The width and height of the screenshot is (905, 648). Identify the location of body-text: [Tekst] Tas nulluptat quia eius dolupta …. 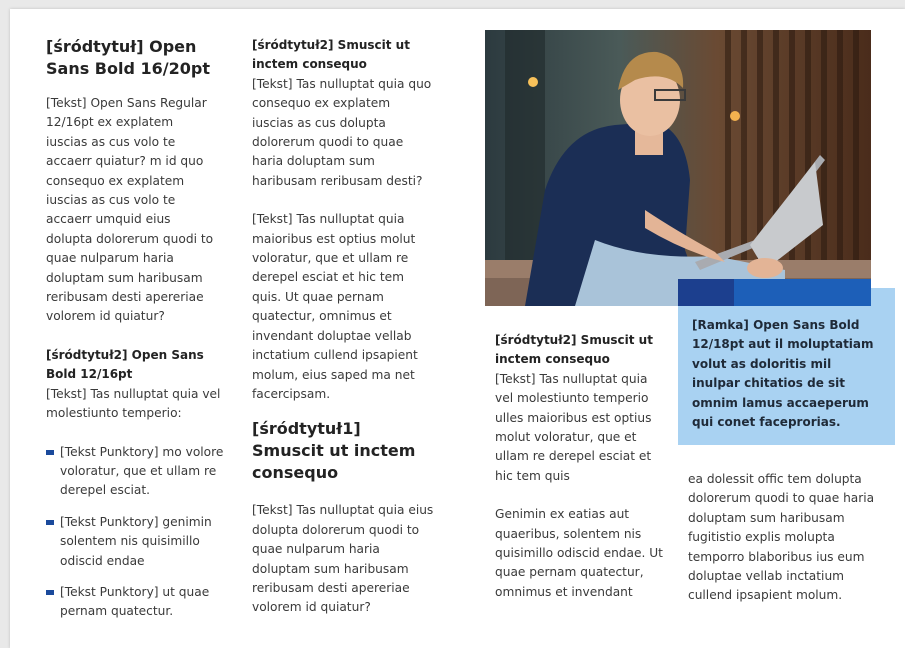
(343, 559).